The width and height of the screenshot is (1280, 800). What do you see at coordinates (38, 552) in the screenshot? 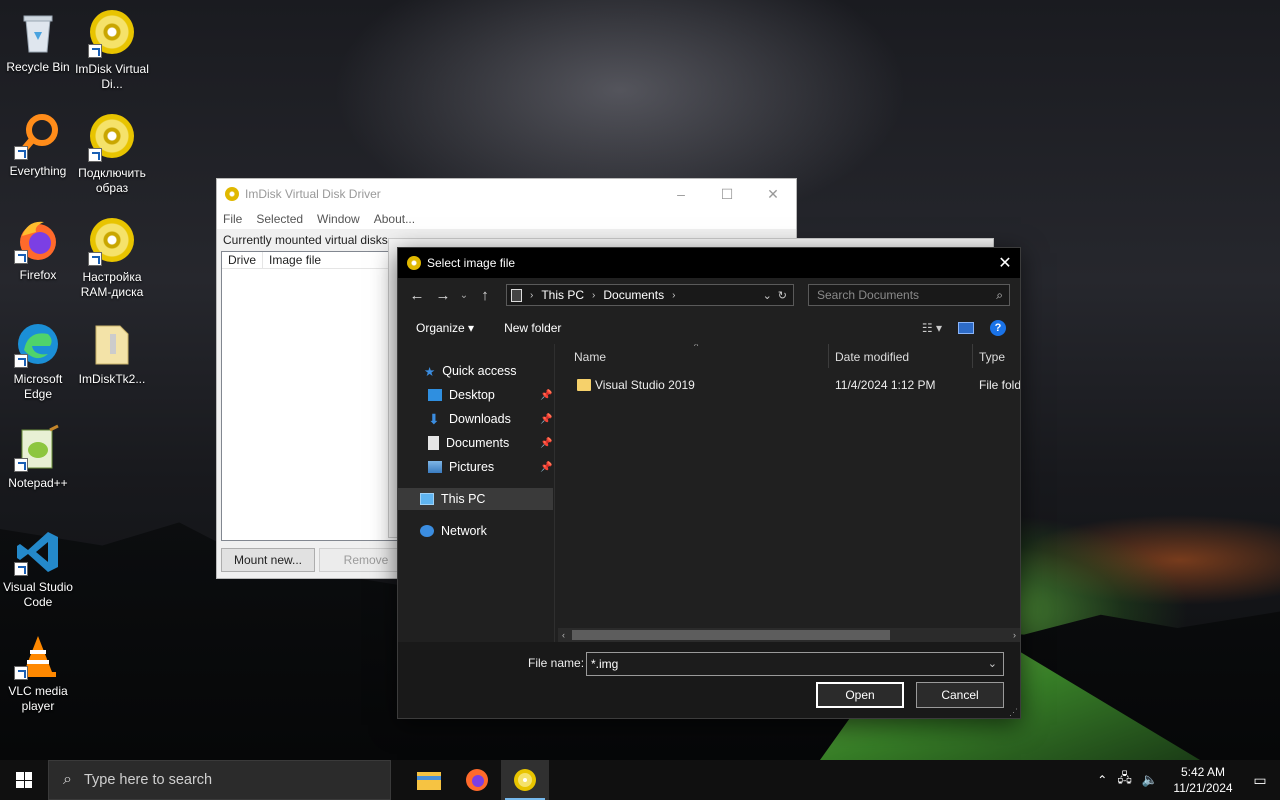
I see `vscode-icon` at bounding box center [38, 552].